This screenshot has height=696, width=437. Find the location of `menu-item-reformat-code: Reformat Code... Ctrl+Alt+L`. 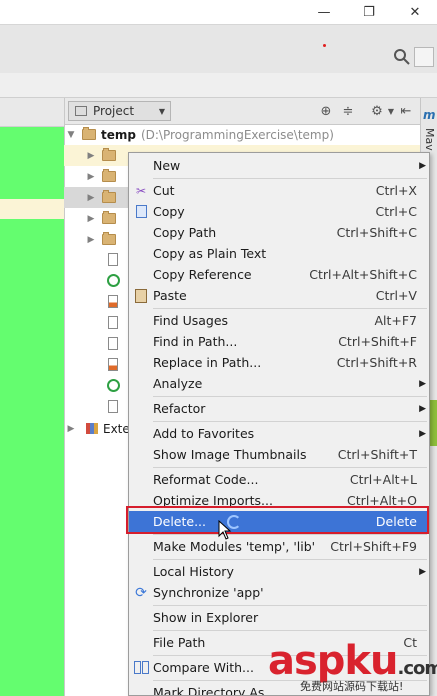

menu-item-reformat-code: Reformat Code... Ctrl+Alt+L is located at coordinates (279, 479).